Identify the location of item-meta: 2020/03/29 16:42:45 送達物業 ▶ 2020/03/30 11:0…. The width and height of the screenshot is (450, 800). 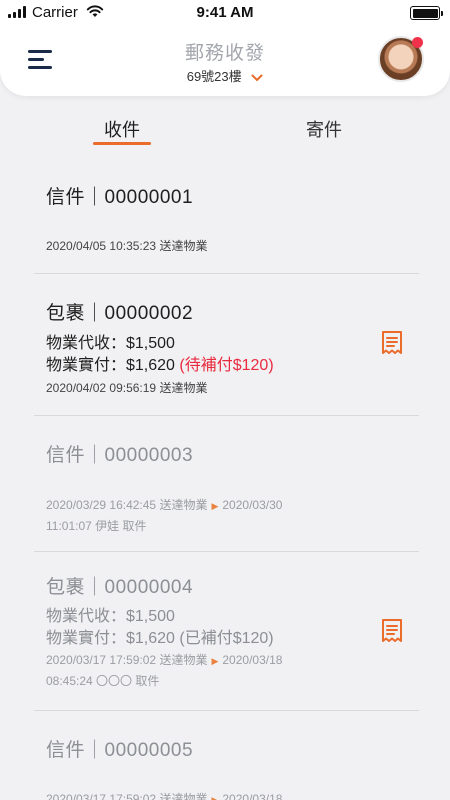
(196, 515).